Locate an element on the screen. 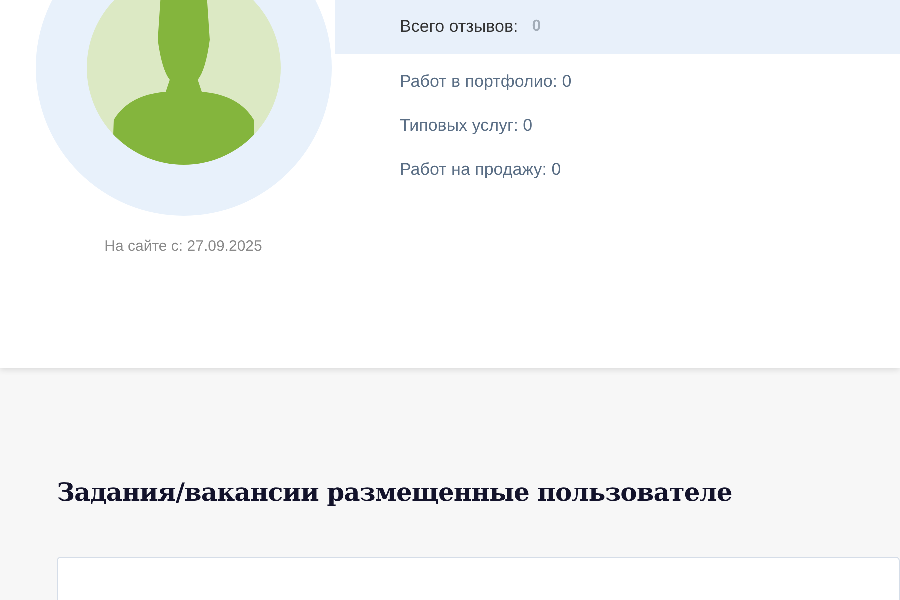 The height and width of the screenshot is (600, 900). stat-text: Работ в портфолио: 0 is located at coordinates (486, 82).